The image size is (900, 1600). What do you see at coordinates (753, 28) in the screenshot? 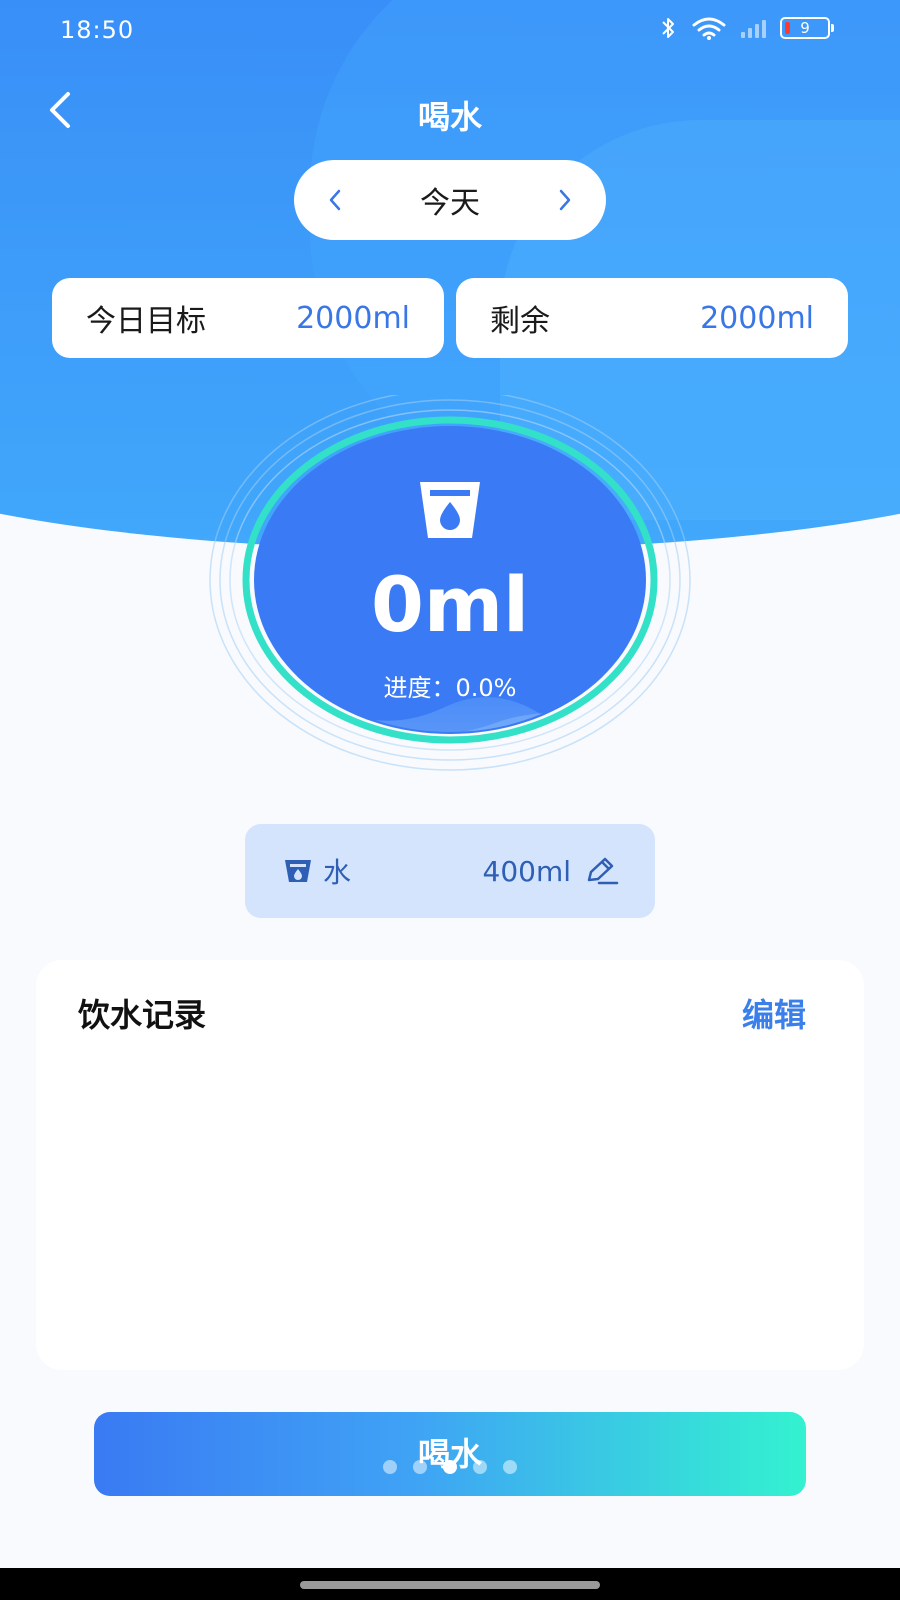
I see `signal-icon` at bounding box center [753, 28].